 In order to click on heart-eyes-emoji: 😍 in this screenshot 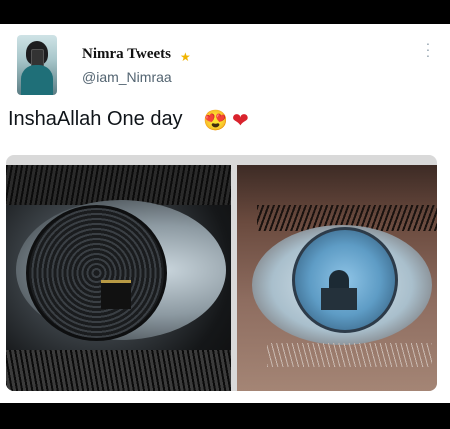, I will do `click(215, 121)`.